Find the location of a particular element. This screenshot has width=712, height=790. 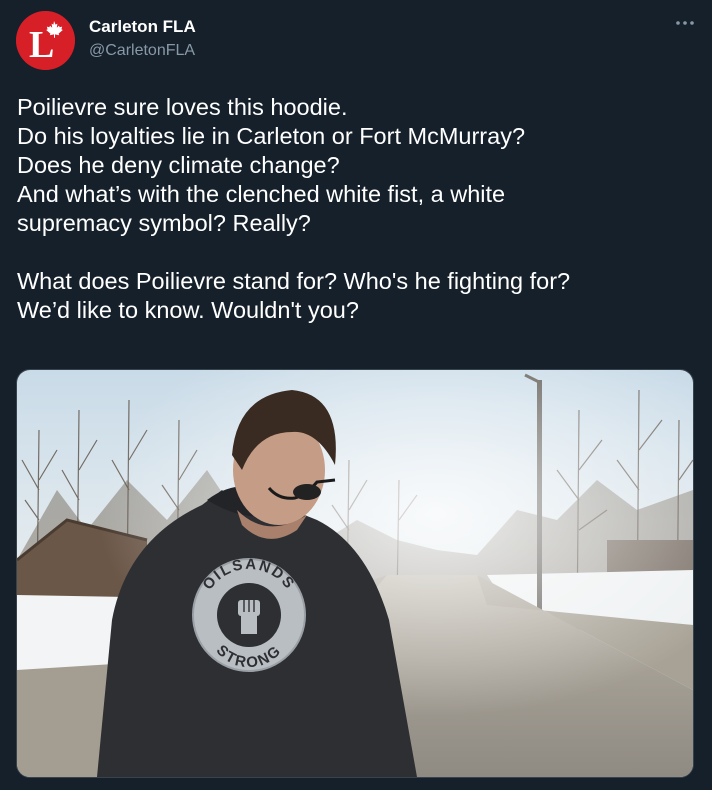

tweet-line: Does he deny climate change? is located at coordinates (178, 165).